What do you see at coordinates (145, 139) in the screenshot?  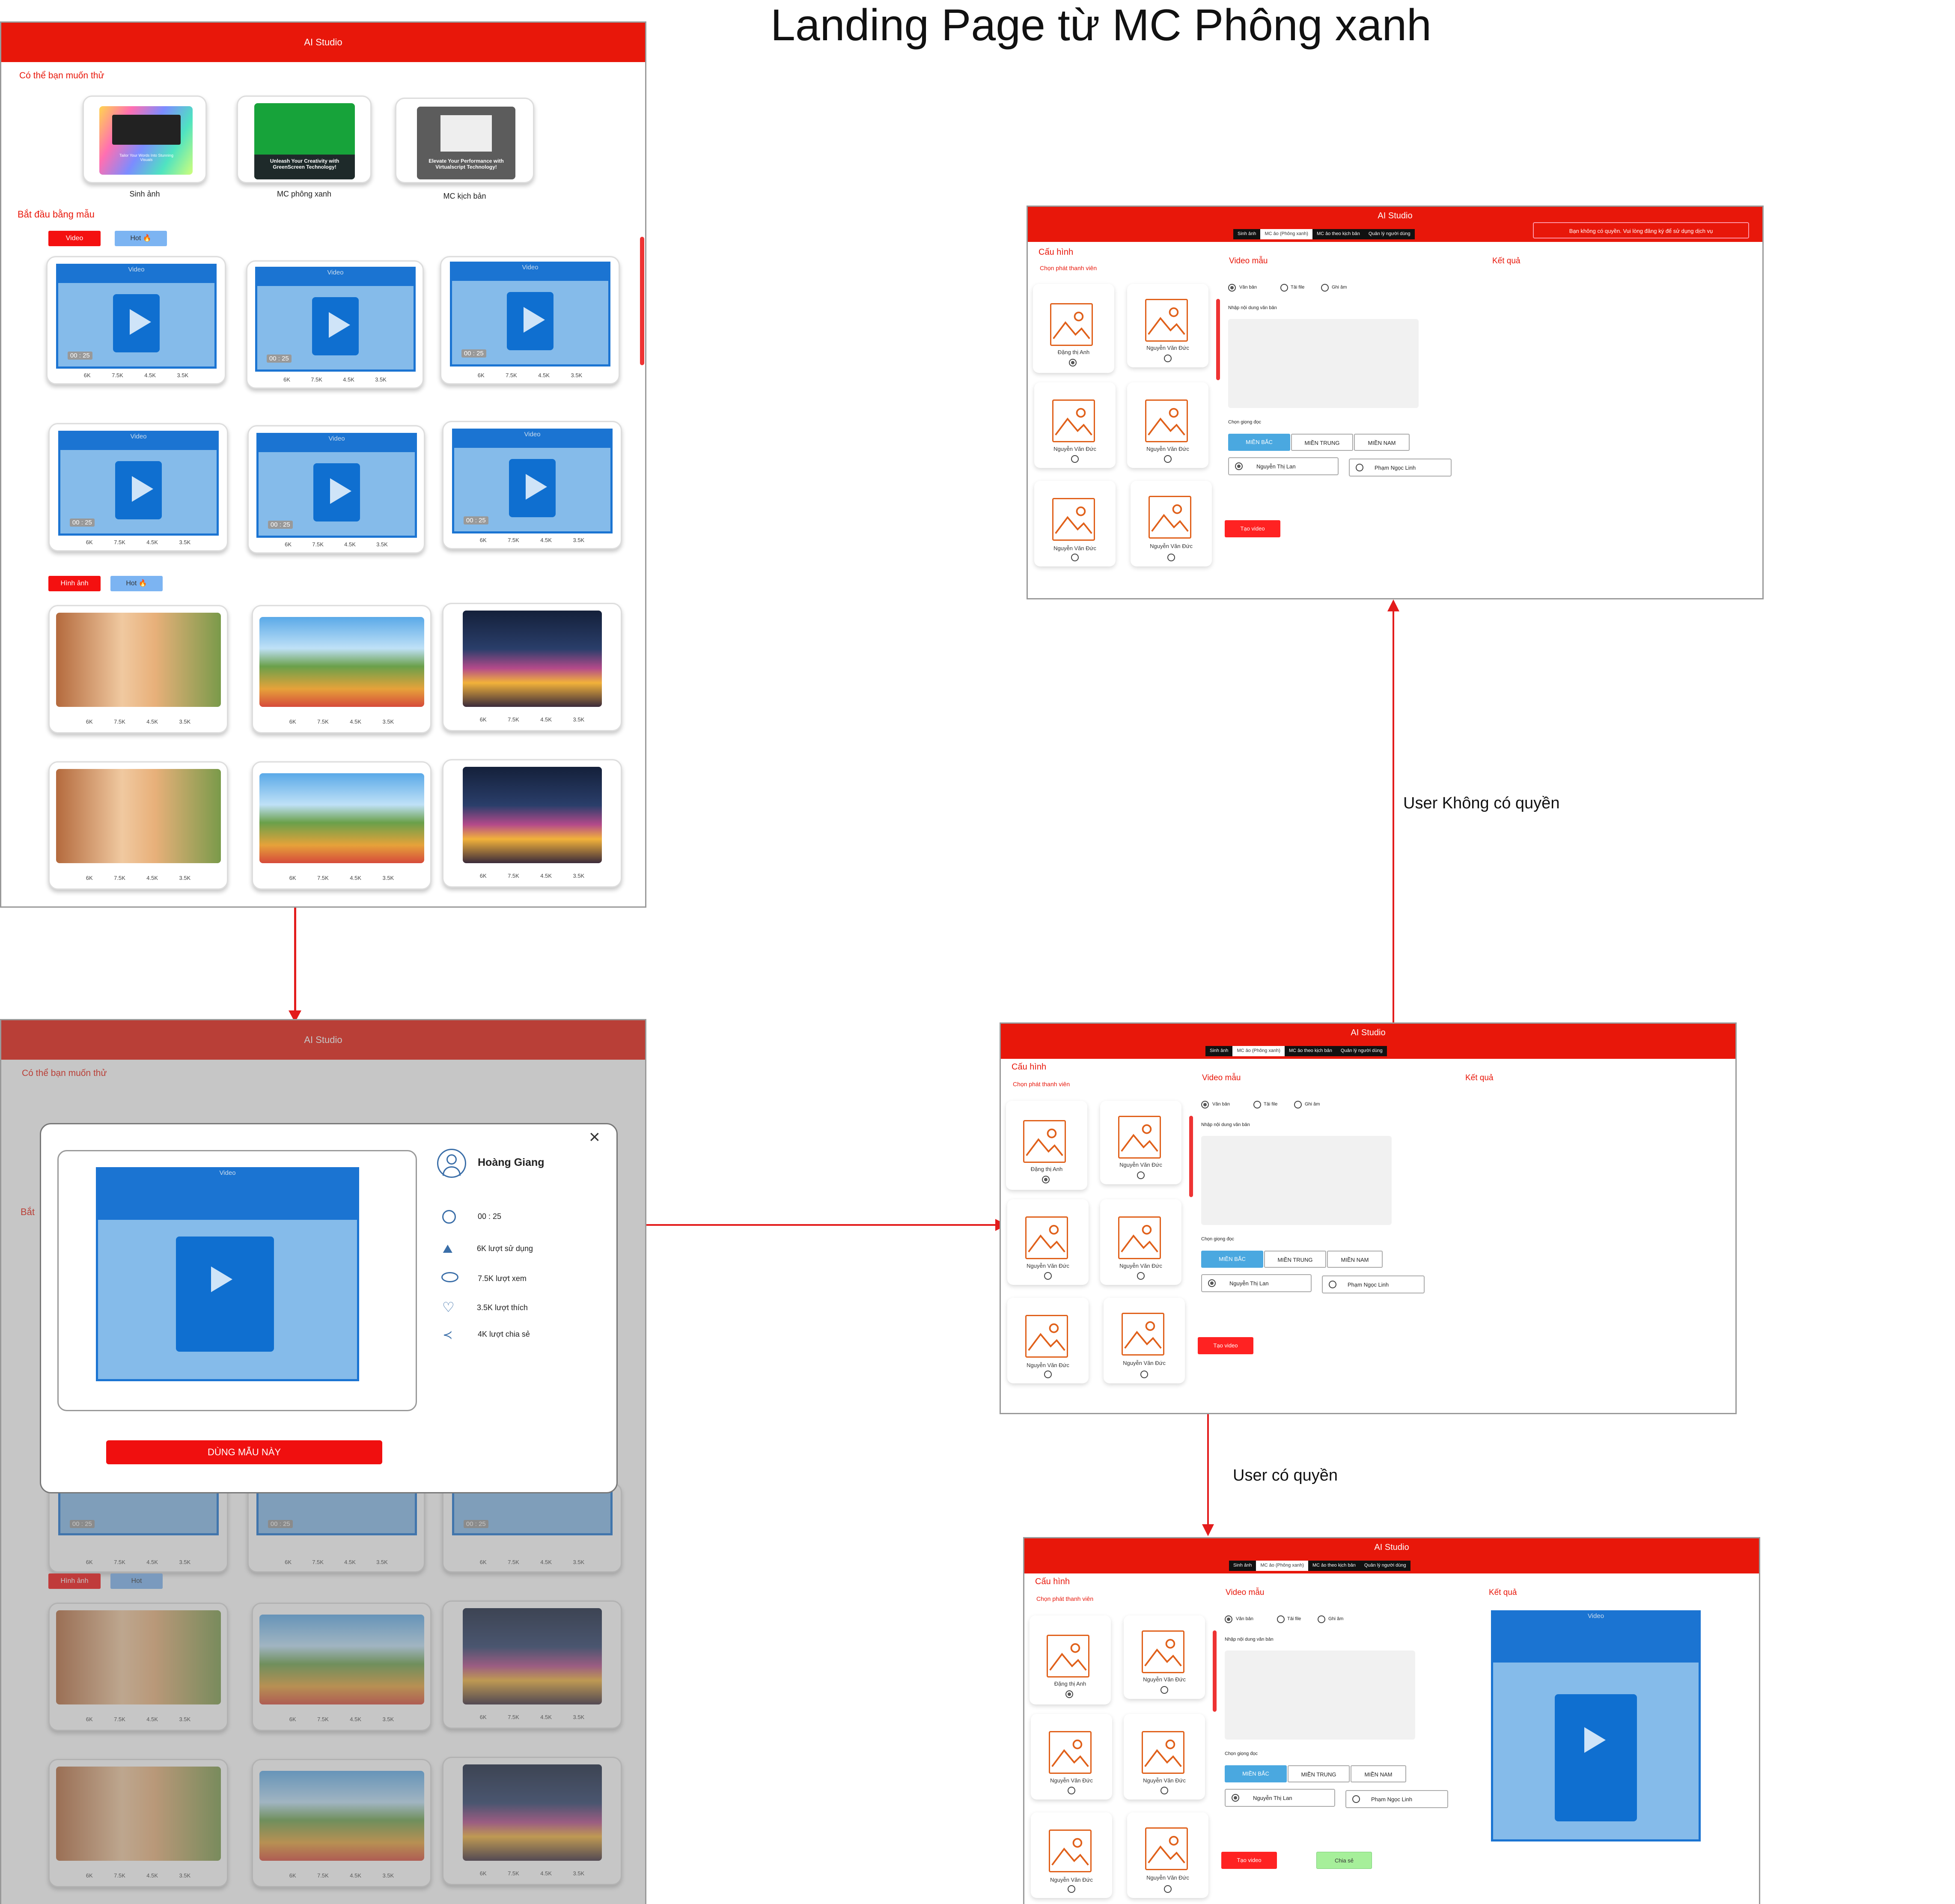 I see `feature-card-sinh-anh: Tailor Your Words Into Stunning Visuals` at bounding box center [145, 139].